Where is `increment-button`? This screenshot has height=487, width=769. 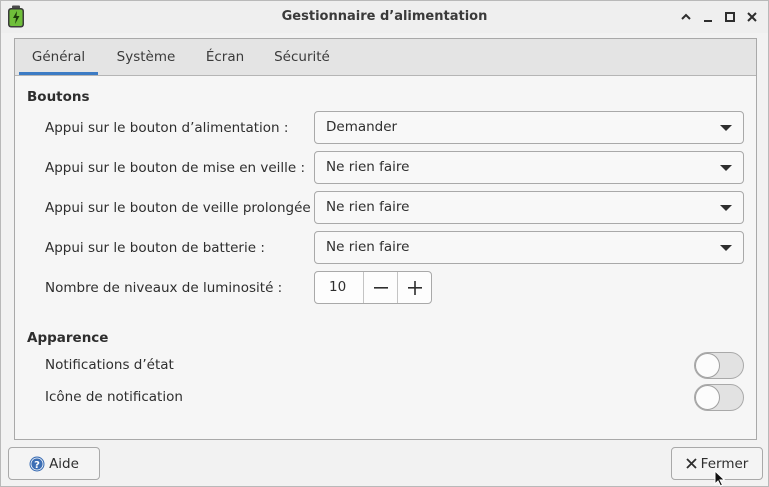
increment-button is located at coordinates (414, 287).